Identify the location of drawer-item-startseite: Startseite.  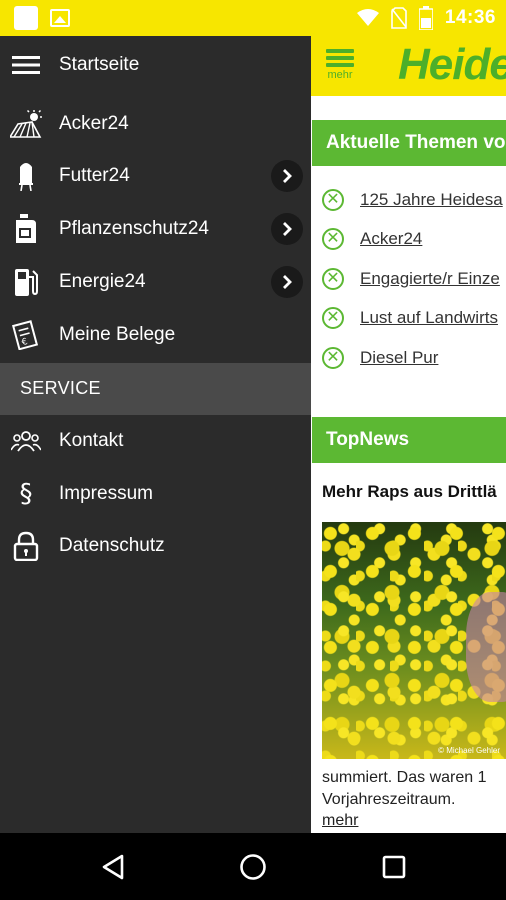
(155, 65).